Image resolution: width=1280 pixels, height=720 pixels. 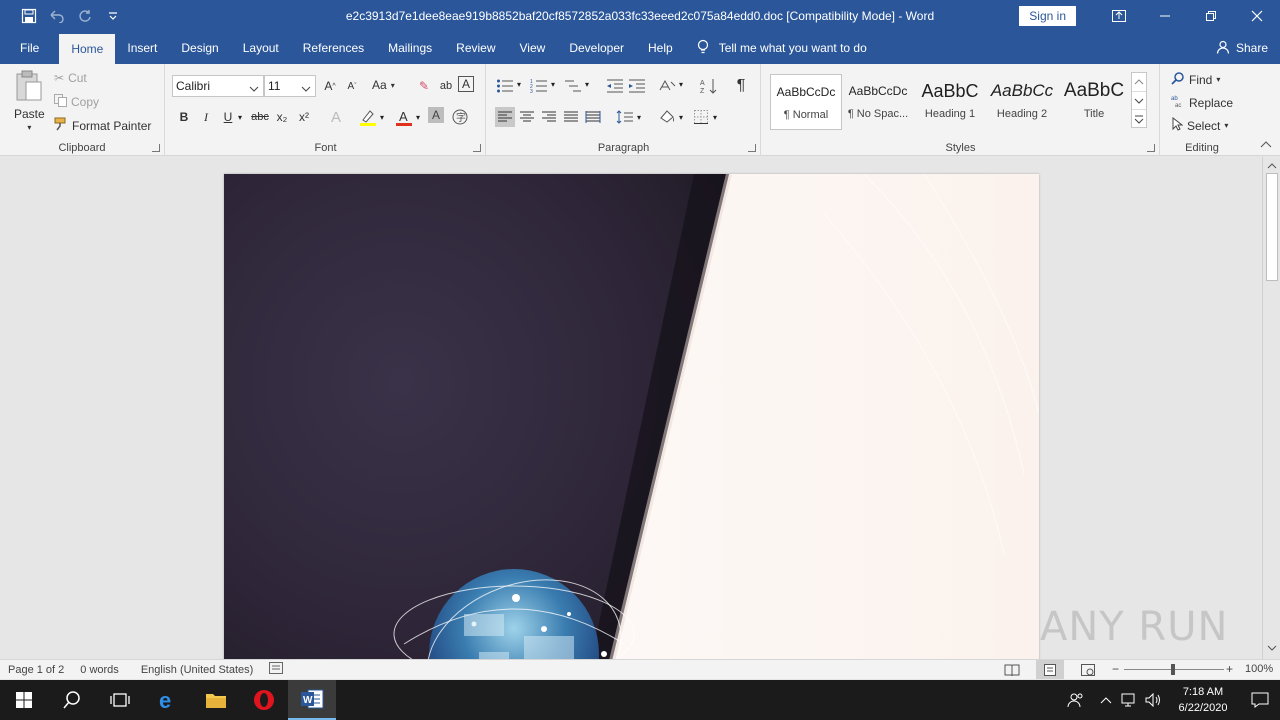 What do you see at coordinates (1165, 16) in the screenshot?
I see `minimize-icon` at bounding box center [1165, 16].